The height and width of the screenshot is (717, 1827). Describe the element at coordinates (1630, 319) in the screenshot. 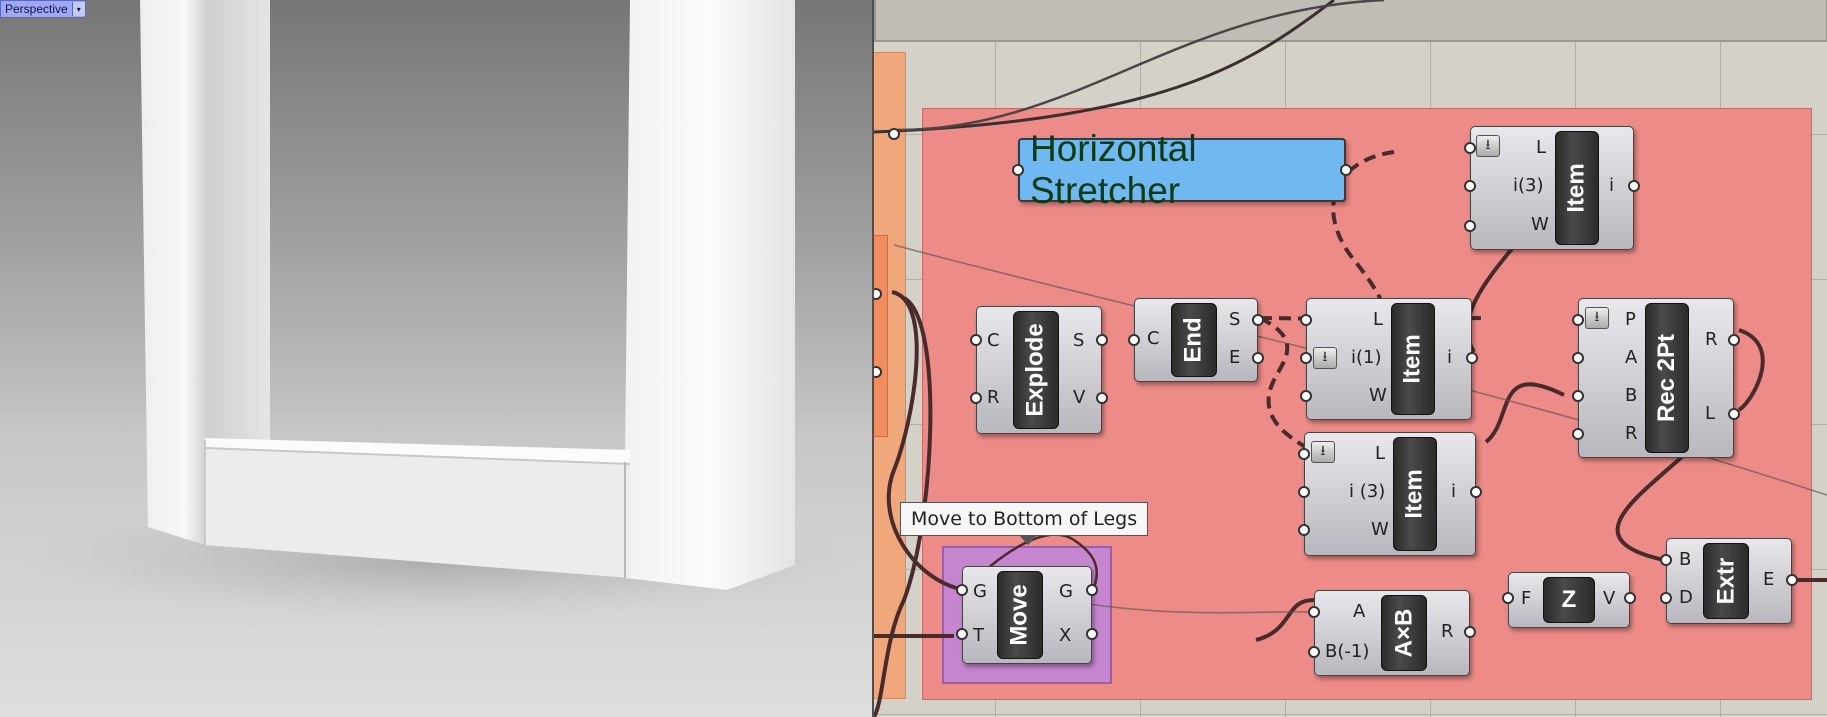

I see `port-label: P` at that location.